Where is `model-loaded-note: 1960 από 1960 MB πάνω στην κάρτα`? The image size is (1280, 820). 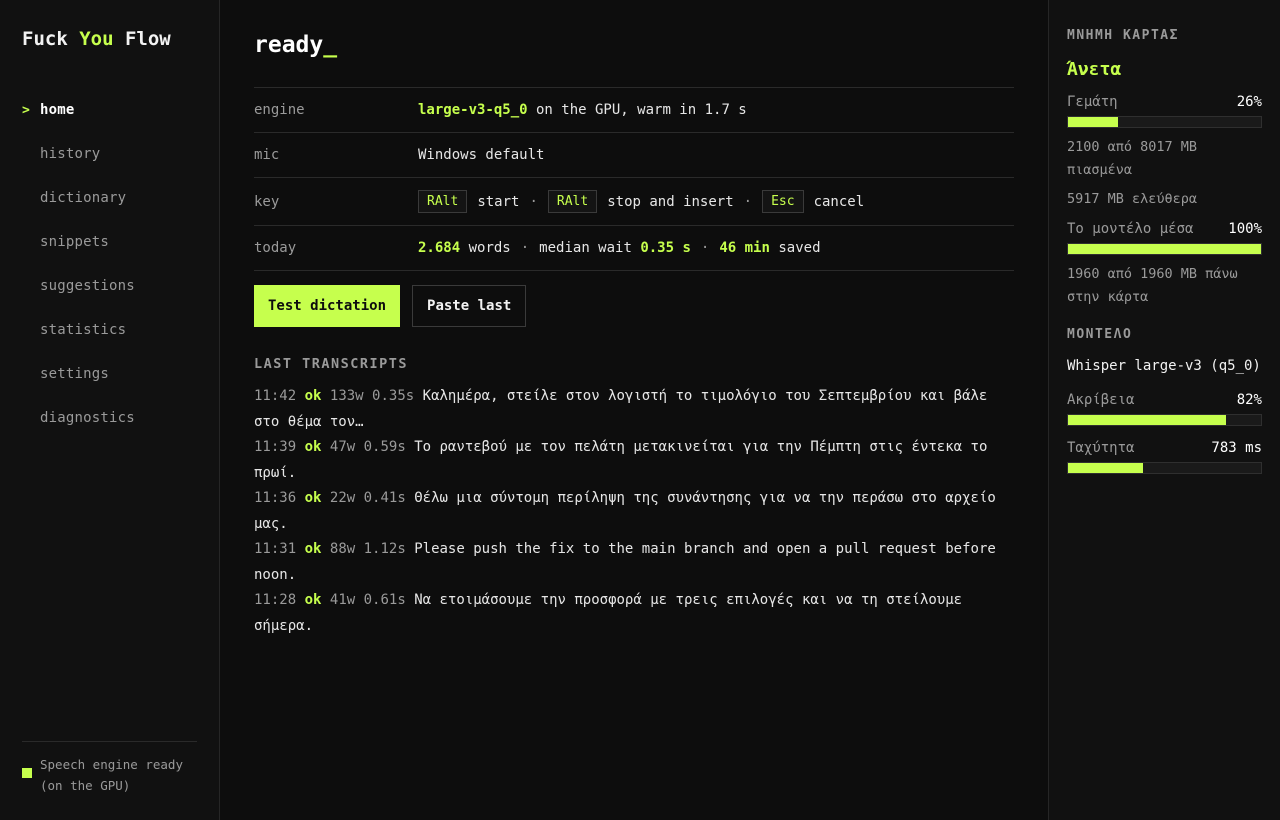
model-loaded-note: 1960 από 1960 MB πάνω στην κάρτα is located at coordinates (1152, 285).